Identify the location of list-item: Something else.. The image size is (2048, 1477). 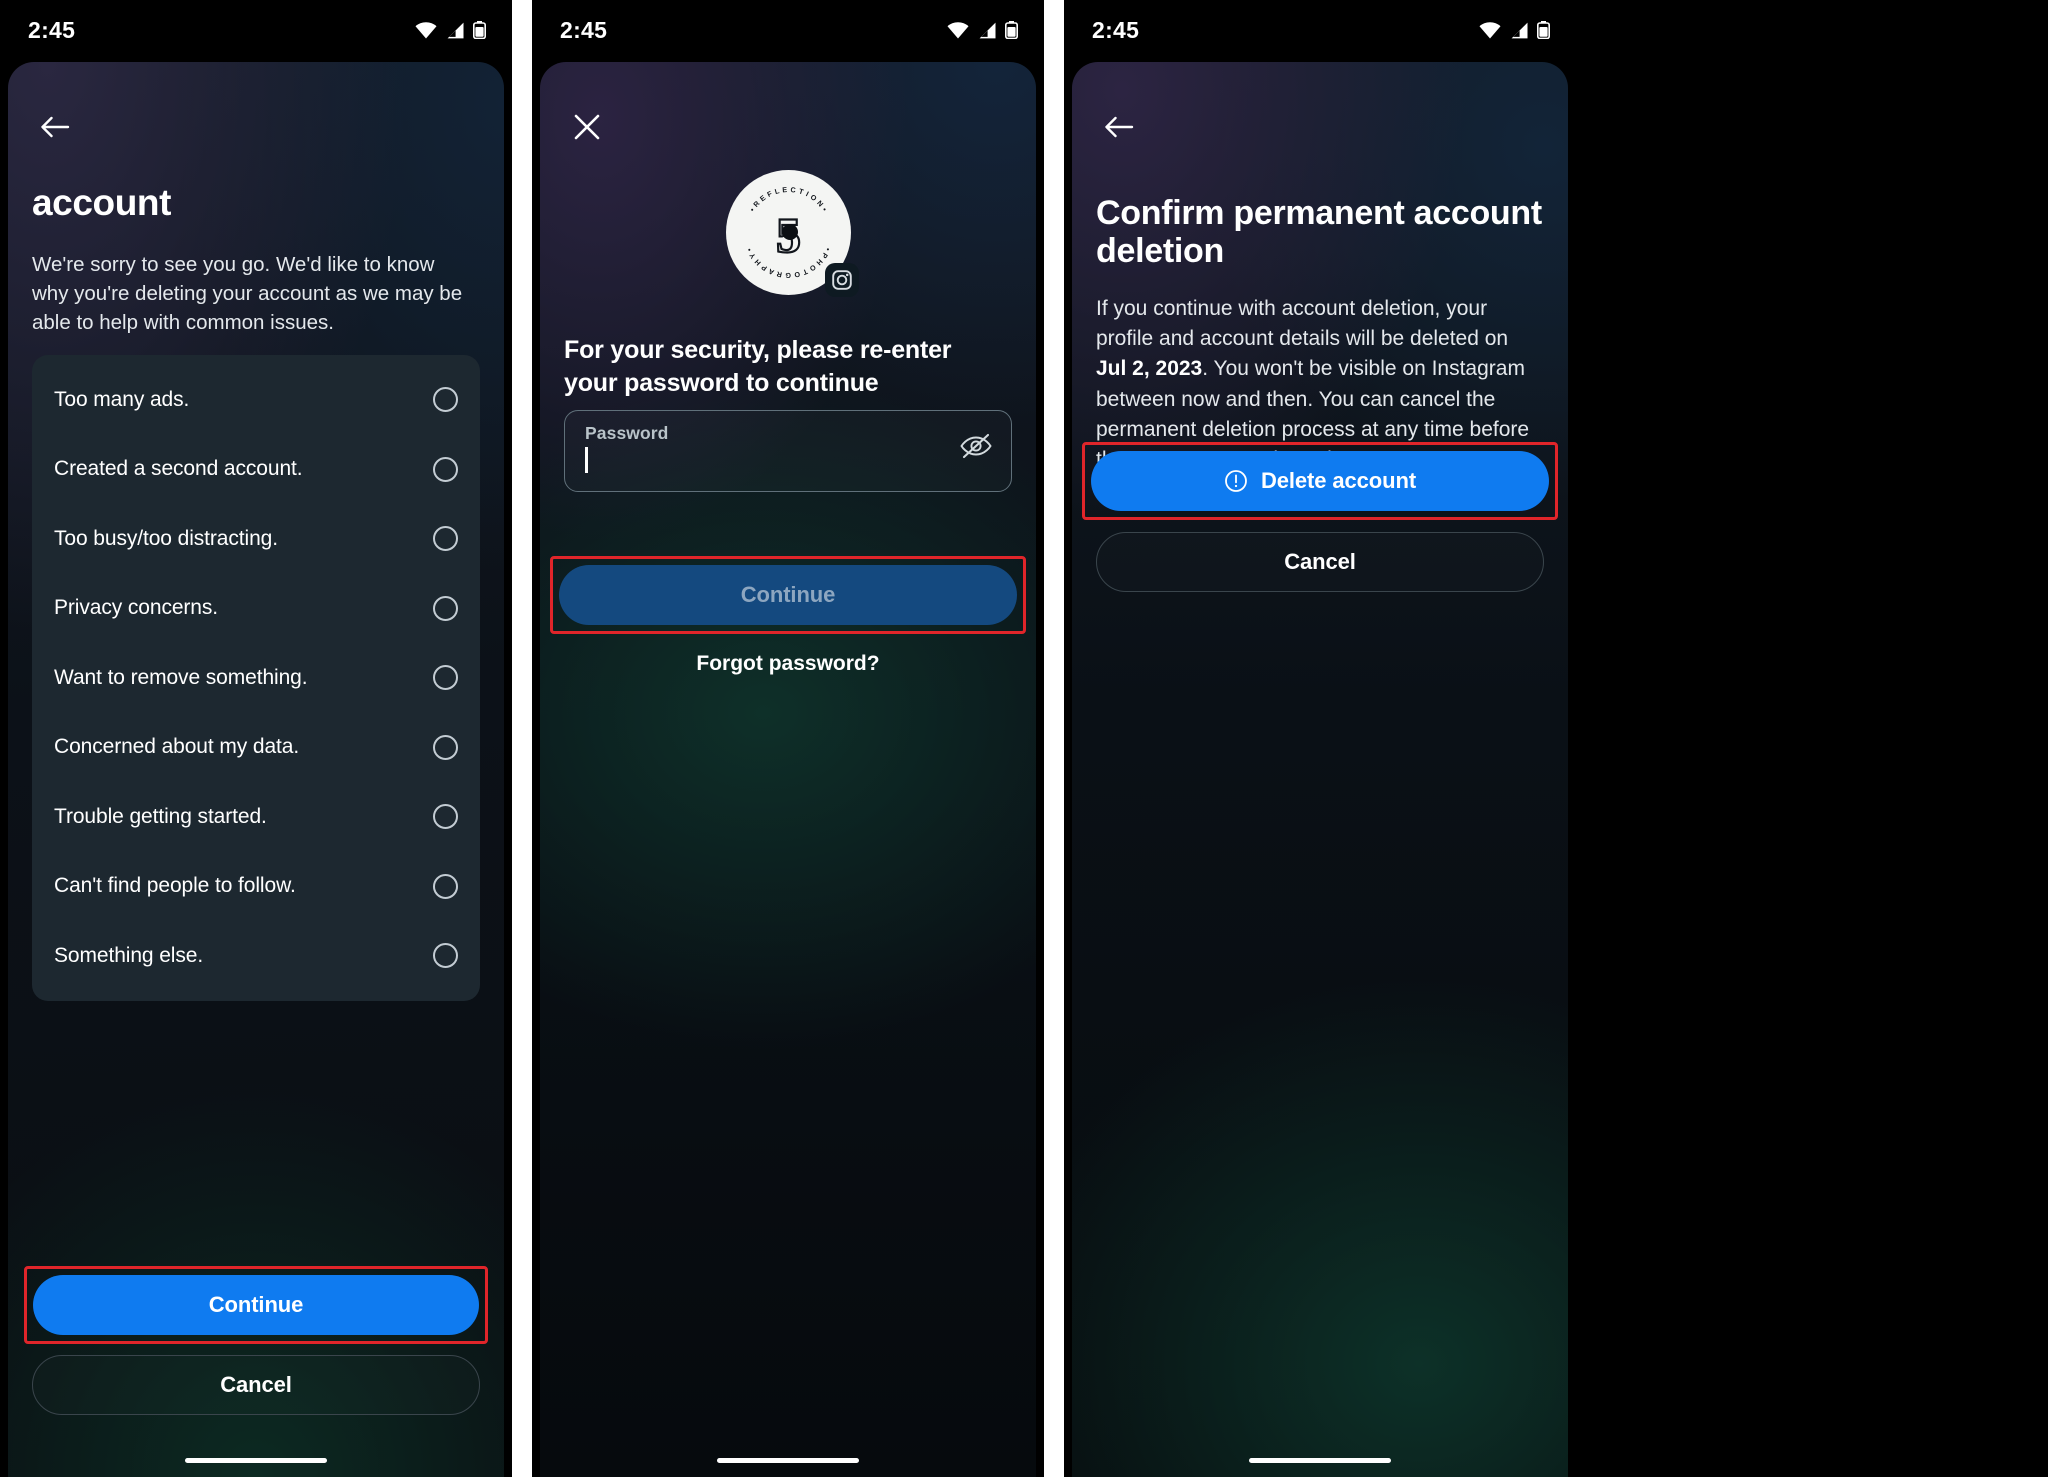
(256, 956).